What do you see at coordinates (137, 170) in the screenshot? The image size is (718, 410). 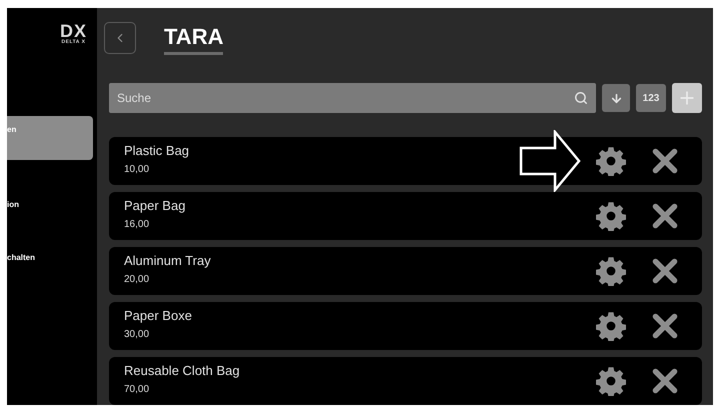 I see `item-value: 10,00` at bounding box center [137, 170].